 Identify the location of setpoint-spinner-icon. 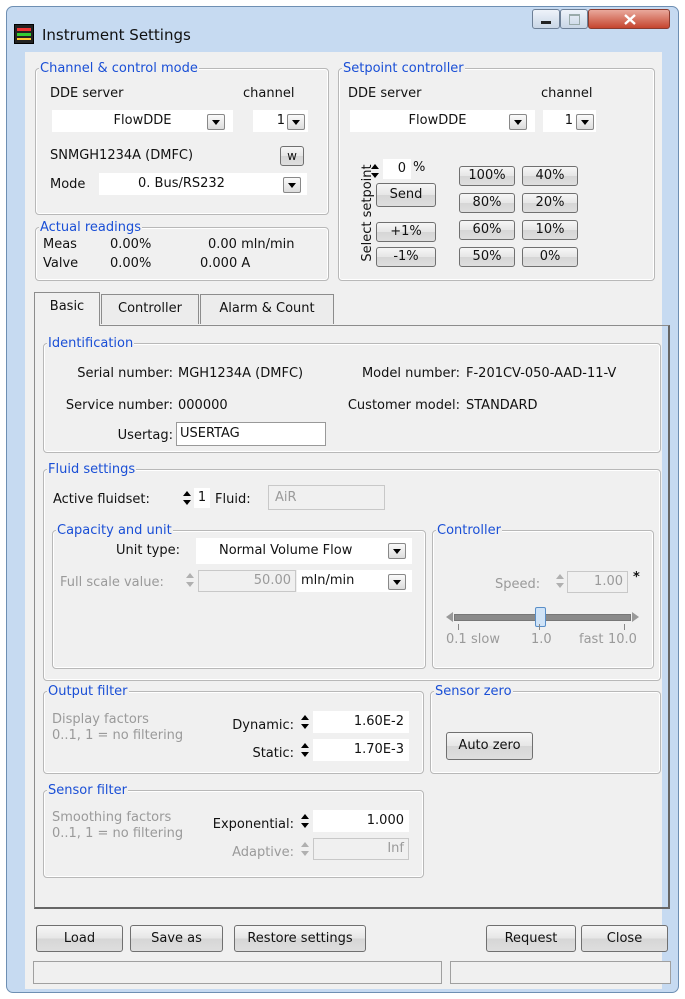
(375, 172).